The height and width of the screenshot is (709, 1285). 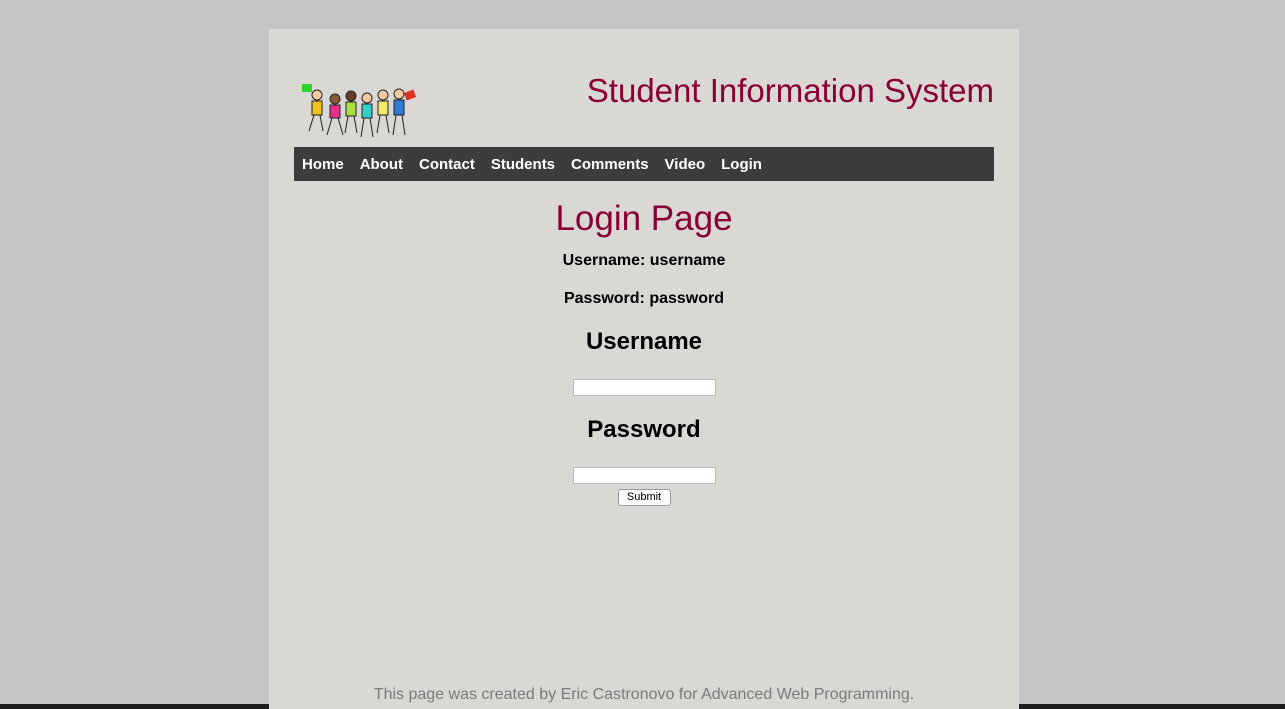 What do you see at coordinates (447, 164) in the screenshot?
I see `nav-item-contact: Contact` at bounding box center [447, 164].